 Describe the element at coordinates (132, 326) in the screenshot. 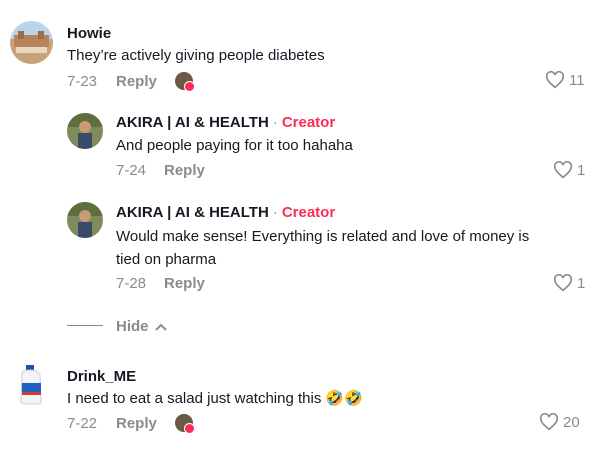

I see `hide-label: Hide` at that location.